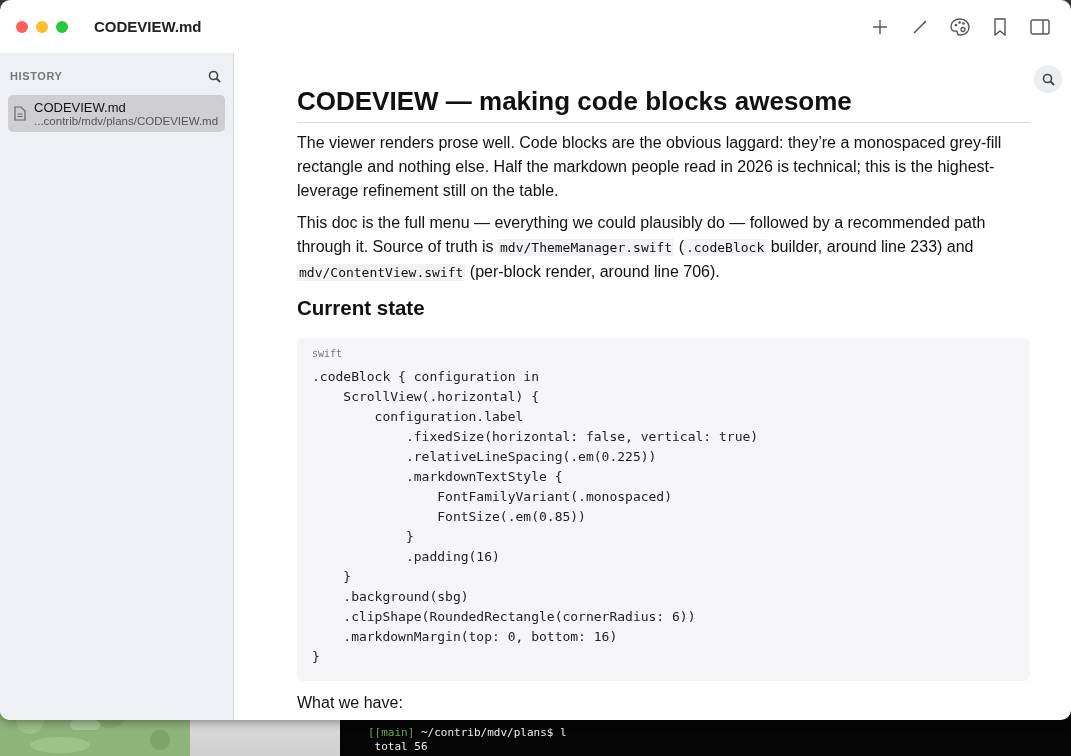  What do you see at coordinates (511, 517) in the screenshot?
I see `code-line: FontSize(.em(0.85))` at bounding box center [511, 517].